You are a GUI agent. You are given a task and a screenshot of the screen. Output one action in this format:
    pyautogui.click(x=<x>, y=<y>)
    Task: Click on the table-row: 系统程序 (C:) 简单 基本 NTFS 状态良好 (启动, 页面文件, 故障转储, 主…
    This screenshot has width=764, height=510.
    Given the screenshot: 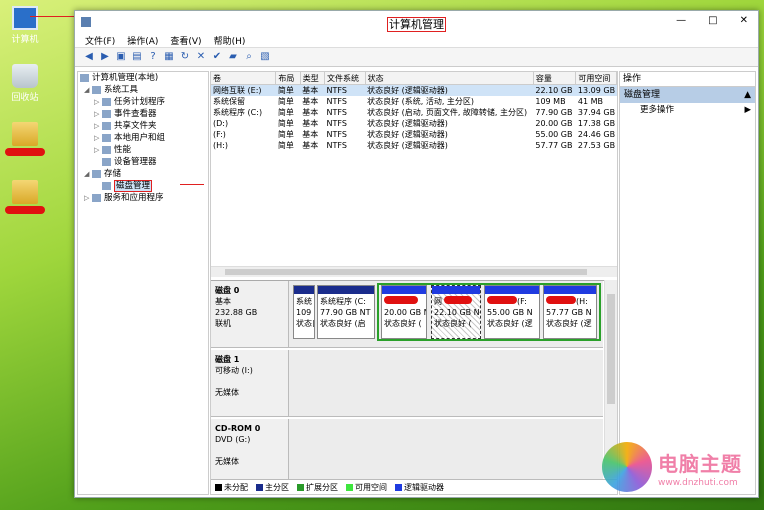 What is the action you would take?
    pyautogui.click(x=414, y=112)
    